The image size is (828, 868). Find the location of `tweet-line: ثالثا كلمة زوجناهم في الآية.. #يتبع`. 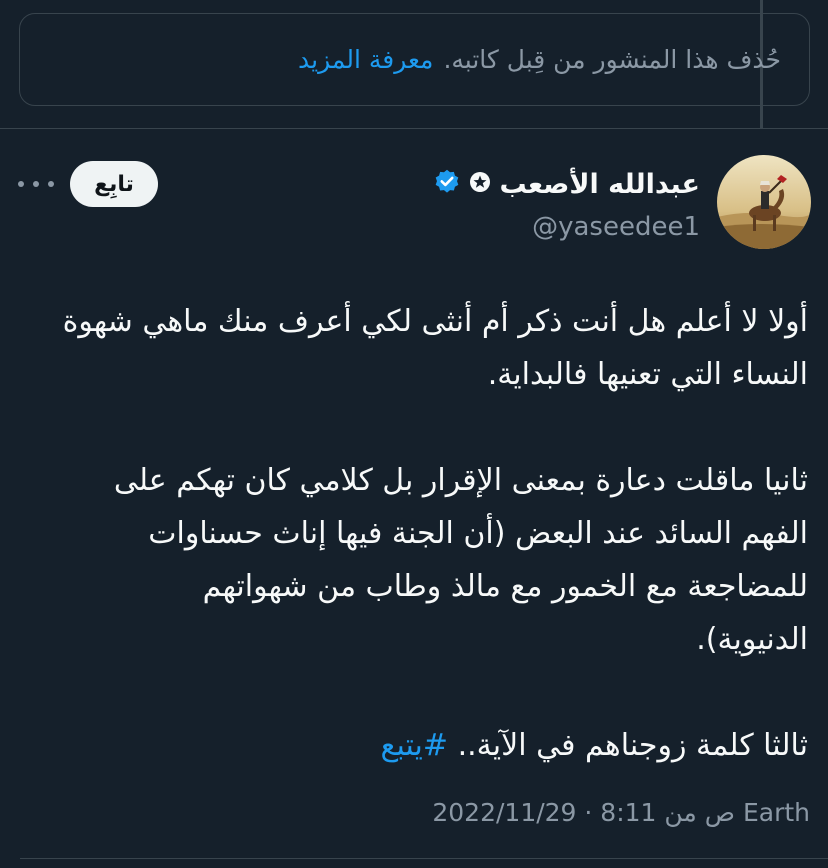

tweet-line: ثالثا كلمة زوجناهم في الآية.. #يتبع is located at coordinates (424, 745).